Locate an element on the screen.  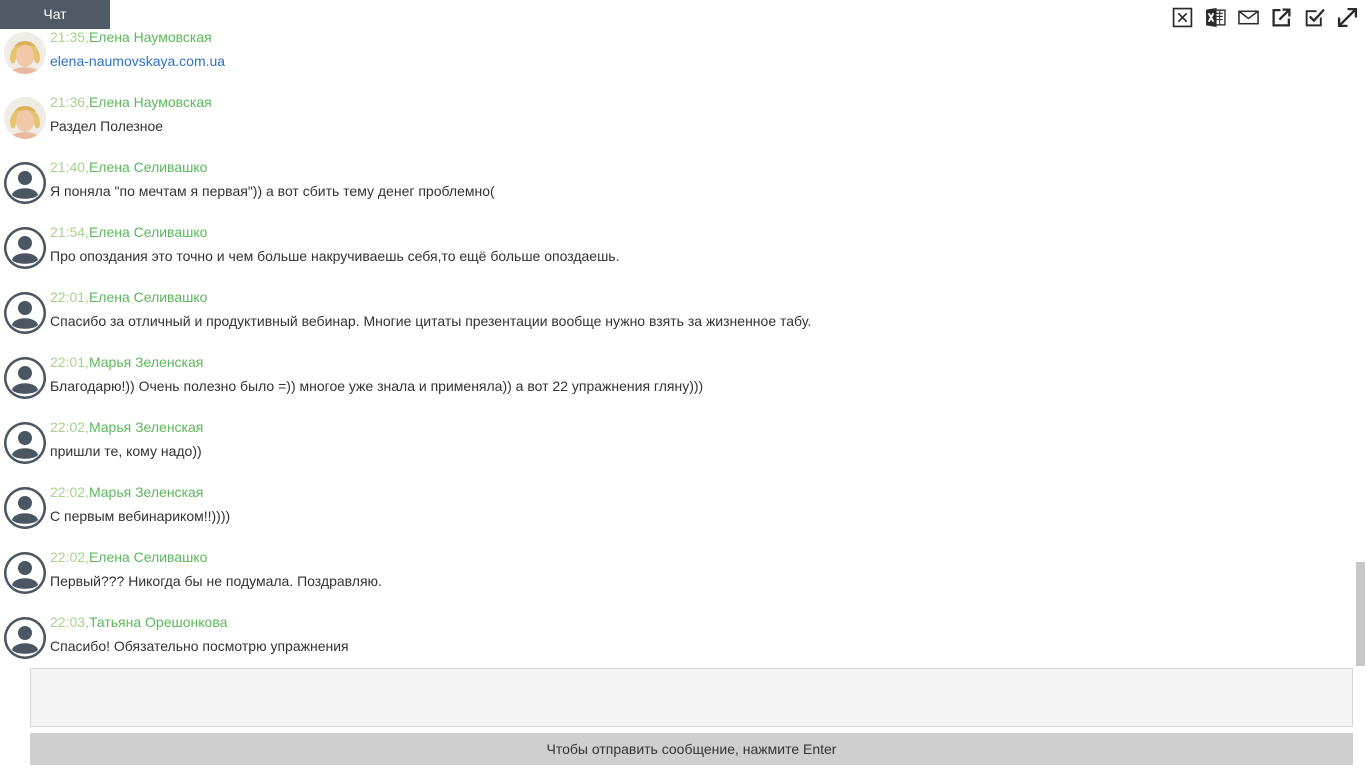
message-meta: 21:36,Елена Наумовская is located at coordinates (131, 102).